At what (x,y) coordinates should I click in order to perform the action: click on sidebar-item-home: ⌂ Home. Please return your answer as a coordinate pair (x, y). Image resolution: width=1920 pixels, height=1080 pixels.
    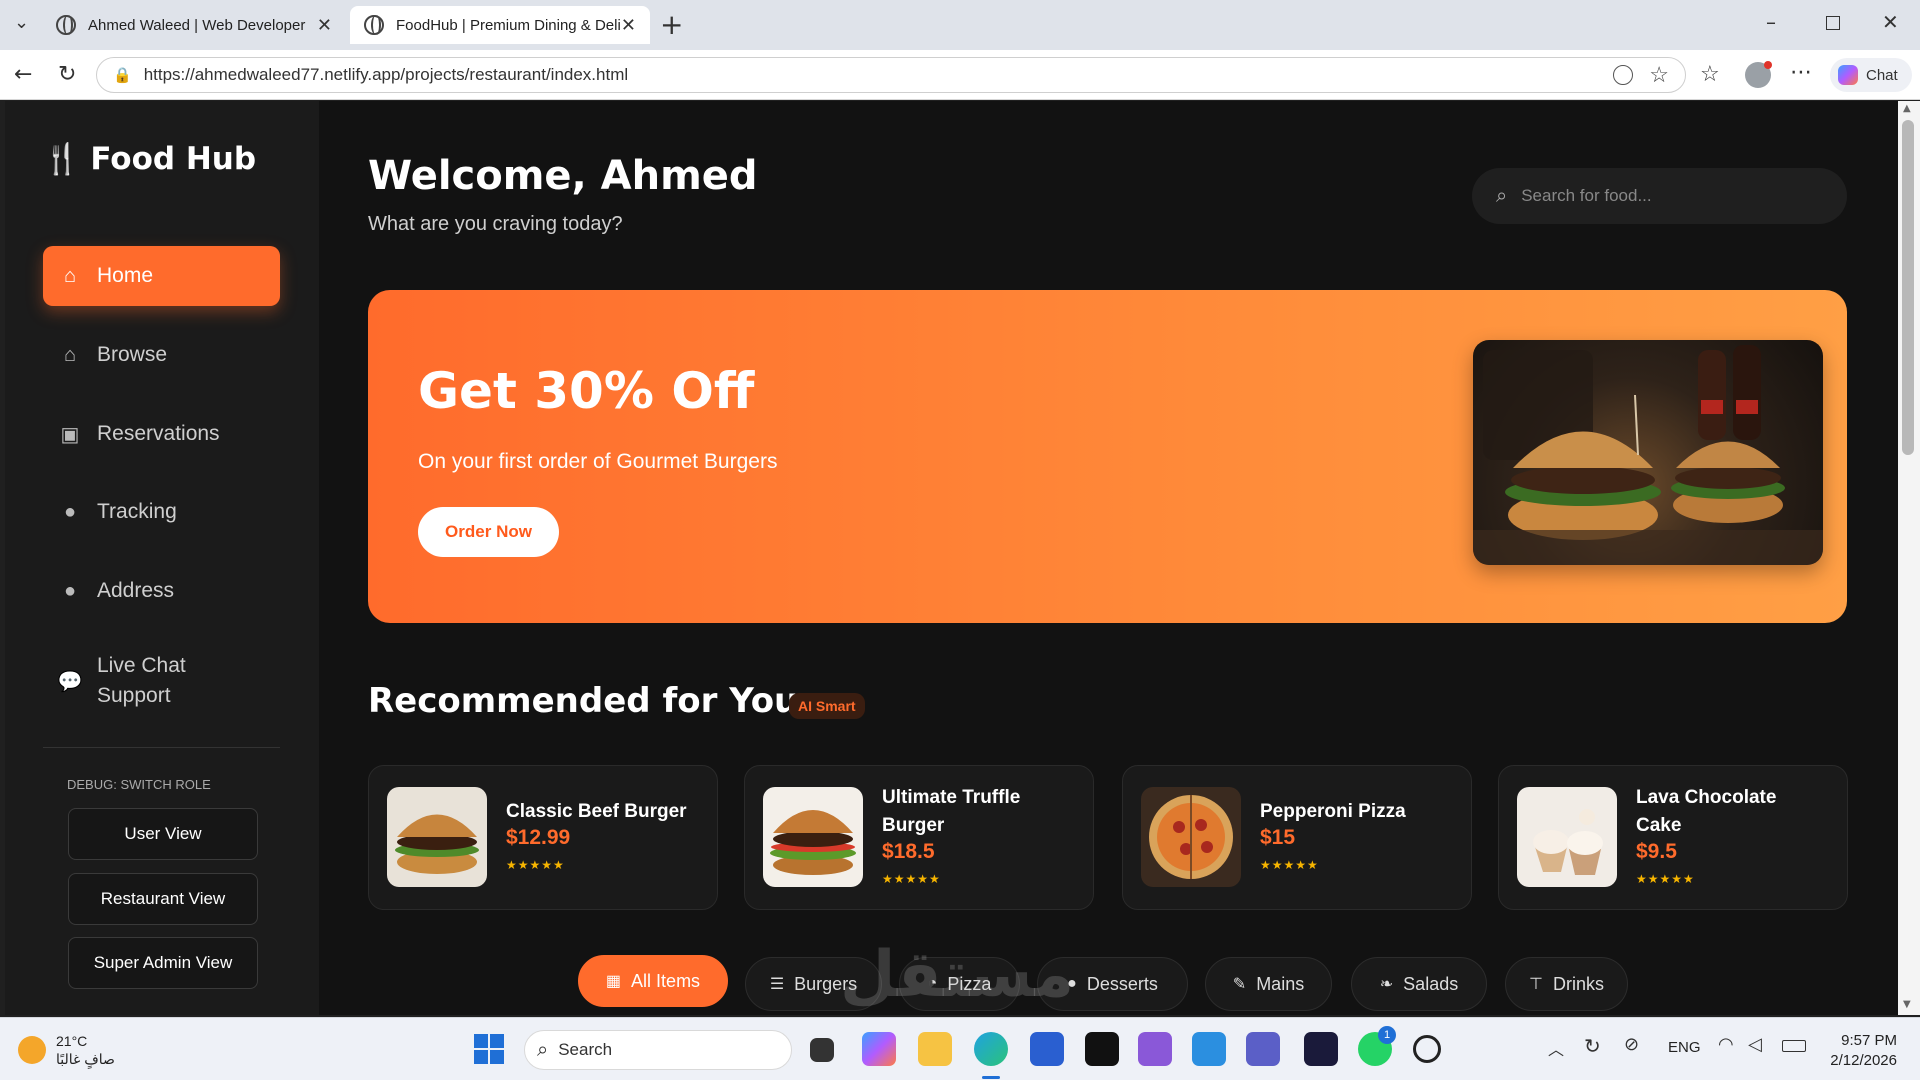
    Looking at the image, I should click on (161, 276).